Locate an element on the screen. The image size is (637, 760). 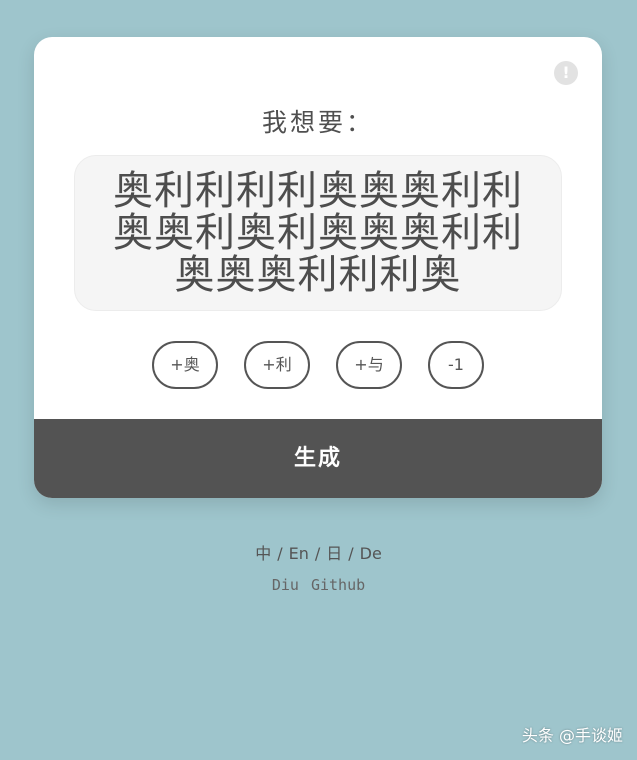
footer-links: Diu Github is located at coordinates (318, 585).